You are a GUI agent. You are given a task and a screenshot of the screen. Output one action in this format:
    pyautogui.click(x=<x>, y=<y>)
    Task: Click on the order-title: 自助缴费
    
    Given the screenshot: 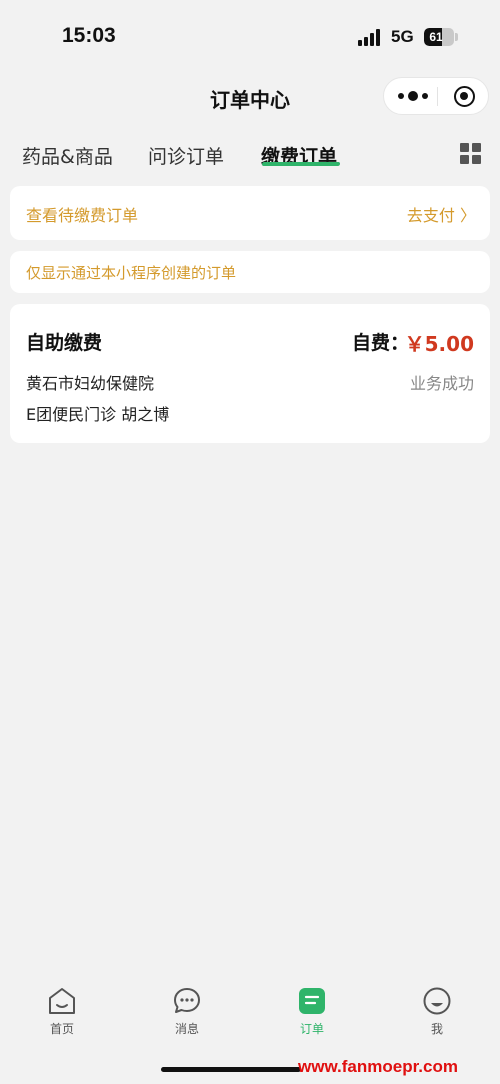 What is the action you would take?
    pyautogui.click(x=64, y=343)
    